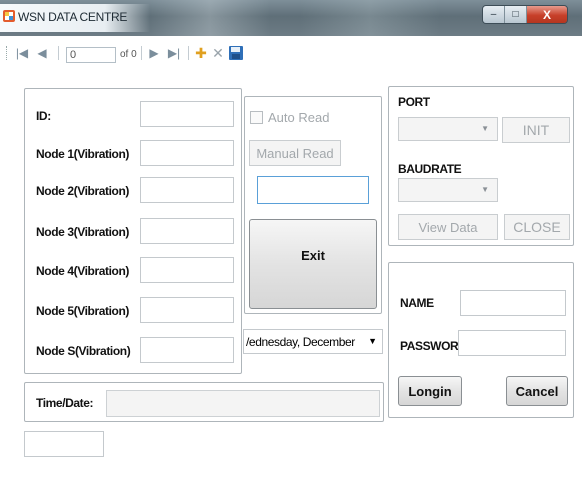  What do you see at coordinates (43, 116) in the screenshot?
I see `id-label: ID:` at bounding box center [43, 116].